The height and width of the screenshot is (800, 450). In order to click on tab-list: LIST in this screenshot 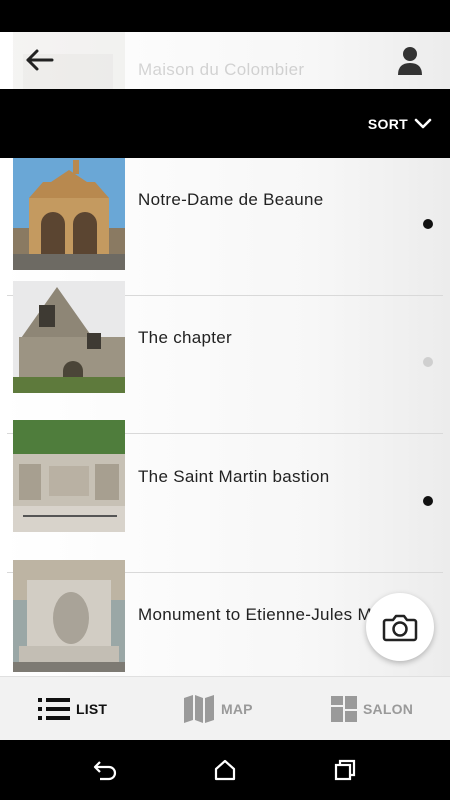, I will do `click(72, 708)`.